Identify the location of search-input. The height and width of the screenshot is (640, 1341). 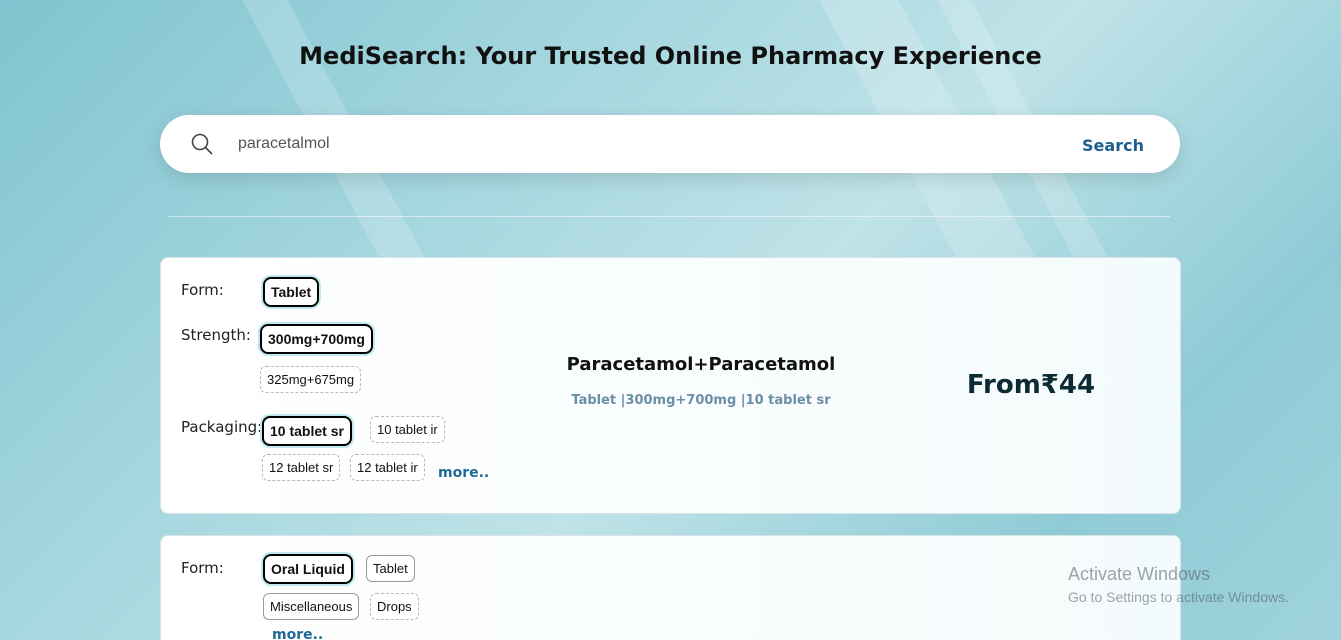
(628, 144).